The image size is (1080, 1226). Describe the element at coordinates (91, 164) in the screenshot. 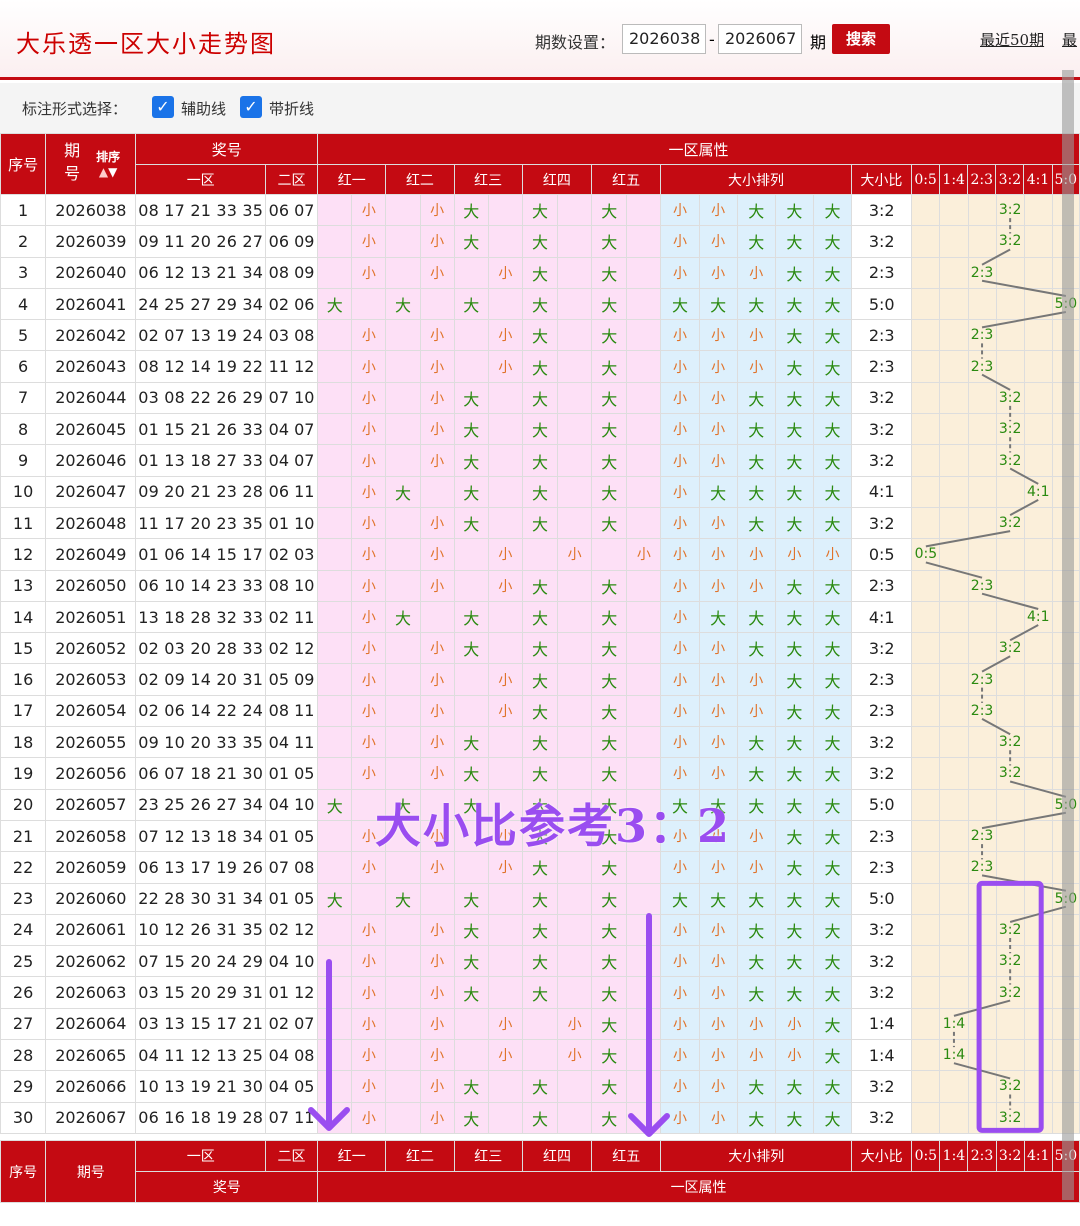

I see `col-qi: 期号 排序 ▲▼` at that location.